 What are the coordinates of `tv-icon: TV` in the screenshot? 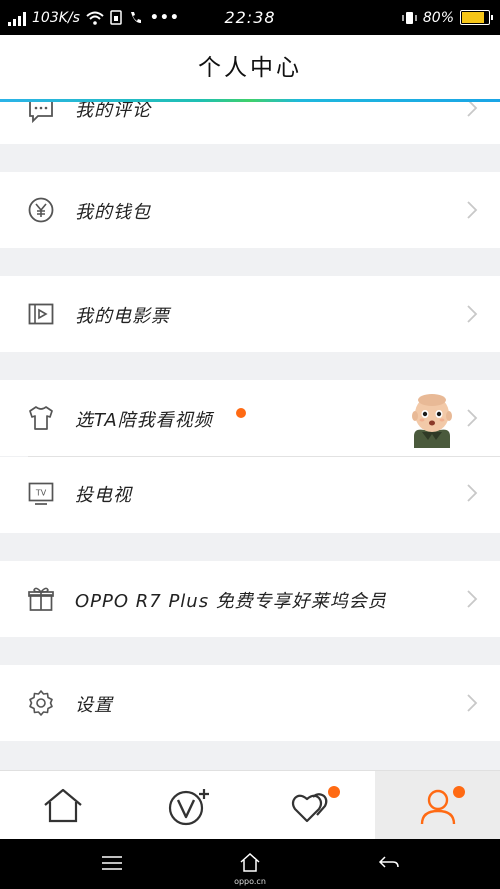 It's located at (41, 493).